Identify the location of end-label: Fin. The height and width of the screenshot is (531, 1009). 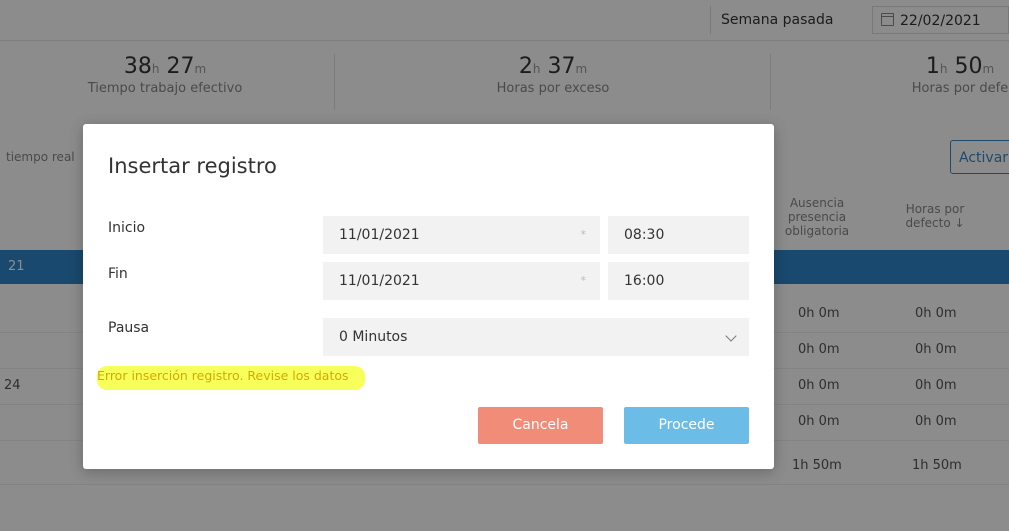
(118, 274).